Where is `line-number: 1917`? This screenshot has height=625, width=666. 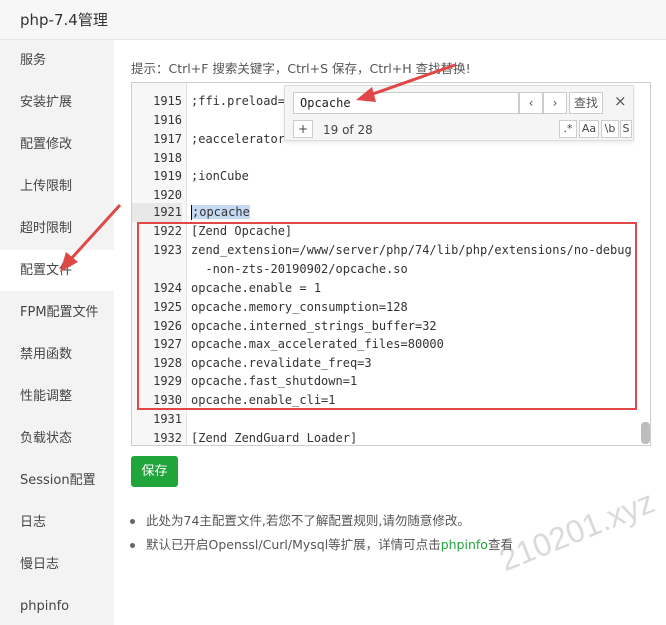 line-number: 1917 is located at coordinates (167, 139).